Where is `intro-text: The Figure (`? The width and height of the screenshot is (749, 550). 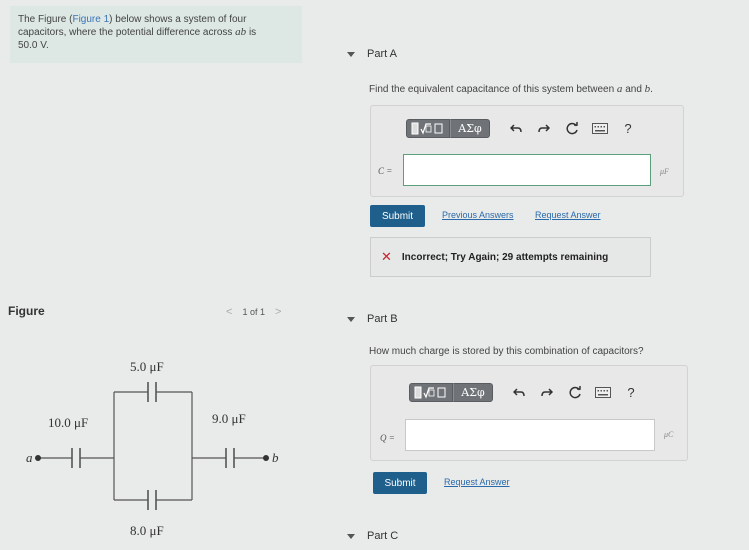
intro-text: The Figure ( is located at coordinates (45, 19).